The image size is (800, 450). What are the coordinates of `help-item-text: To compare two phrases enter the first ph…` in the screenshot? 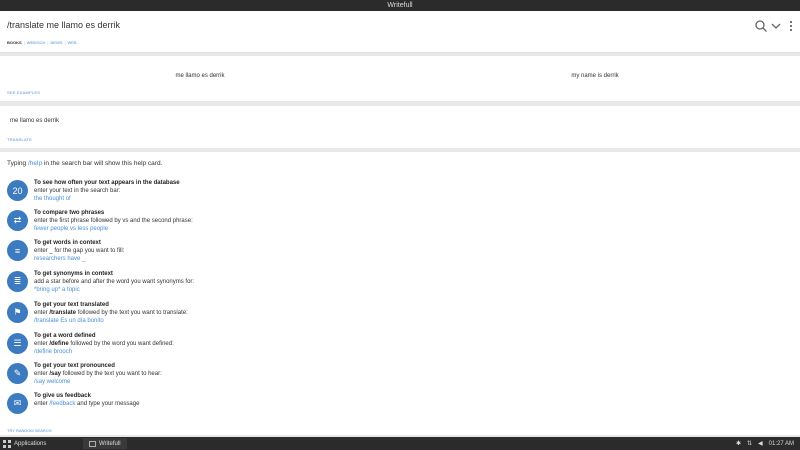 It's located at (113, 221).